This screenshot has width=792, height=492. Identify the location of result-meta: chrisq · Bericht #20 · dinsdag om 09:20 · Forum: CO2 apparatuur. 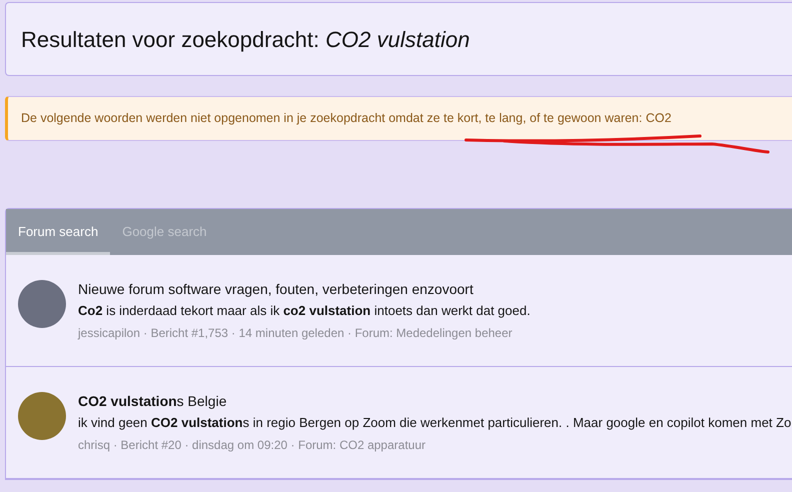
(252, 445).